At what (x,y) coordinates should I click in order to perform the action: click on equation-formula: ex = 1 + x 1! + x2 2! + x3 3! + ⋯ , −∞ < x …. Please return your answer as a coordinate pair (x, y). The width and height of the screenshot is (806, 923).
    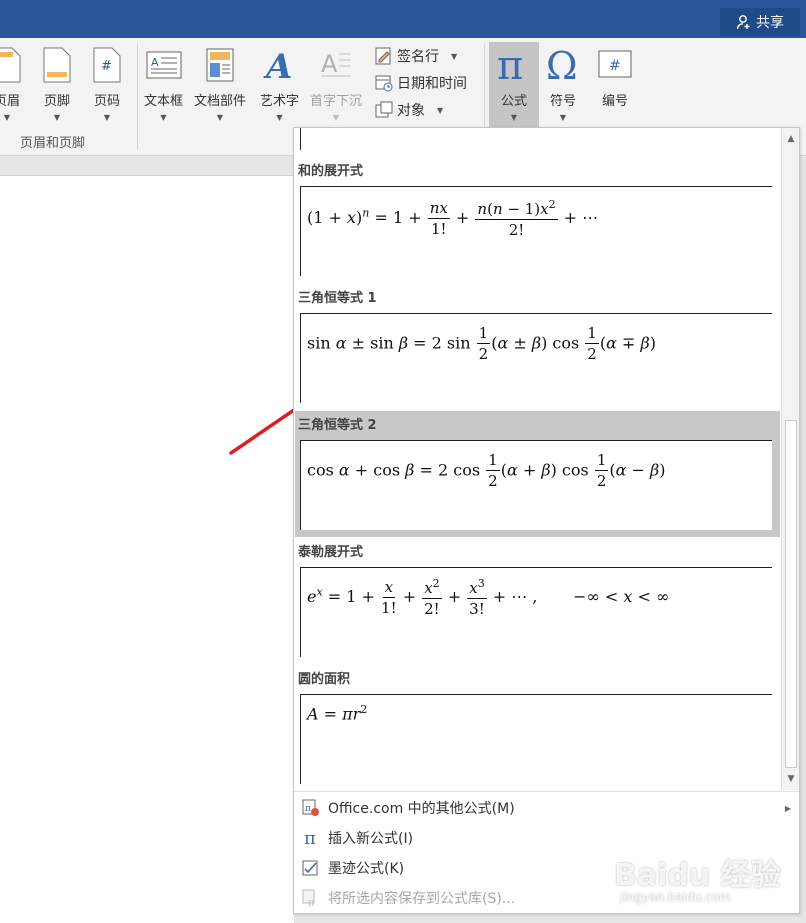
    Looking at the image, I should click on (488, 597).